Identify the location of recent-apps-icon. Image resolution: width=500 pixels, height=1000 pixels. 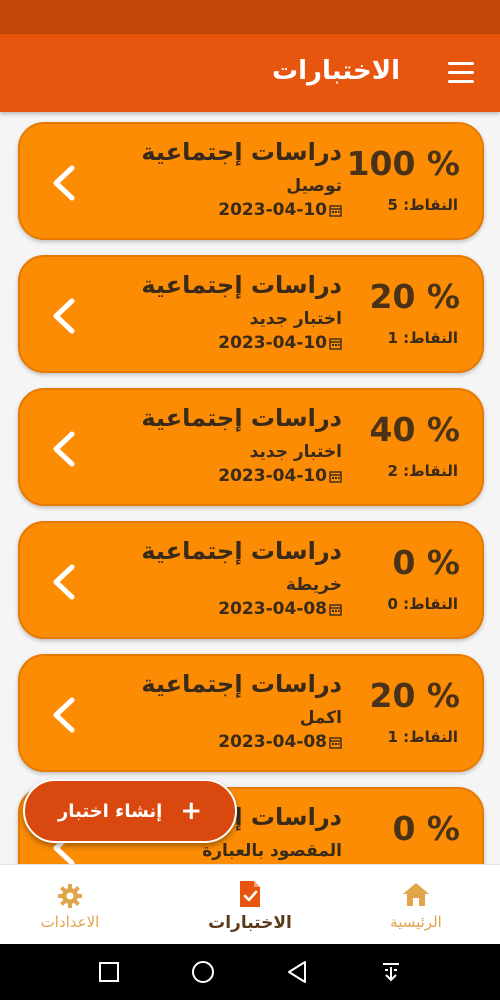
(109, 972).